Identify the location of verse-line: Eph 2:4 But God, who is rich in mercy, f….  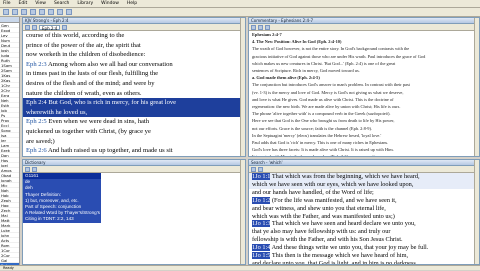
(134, 103).